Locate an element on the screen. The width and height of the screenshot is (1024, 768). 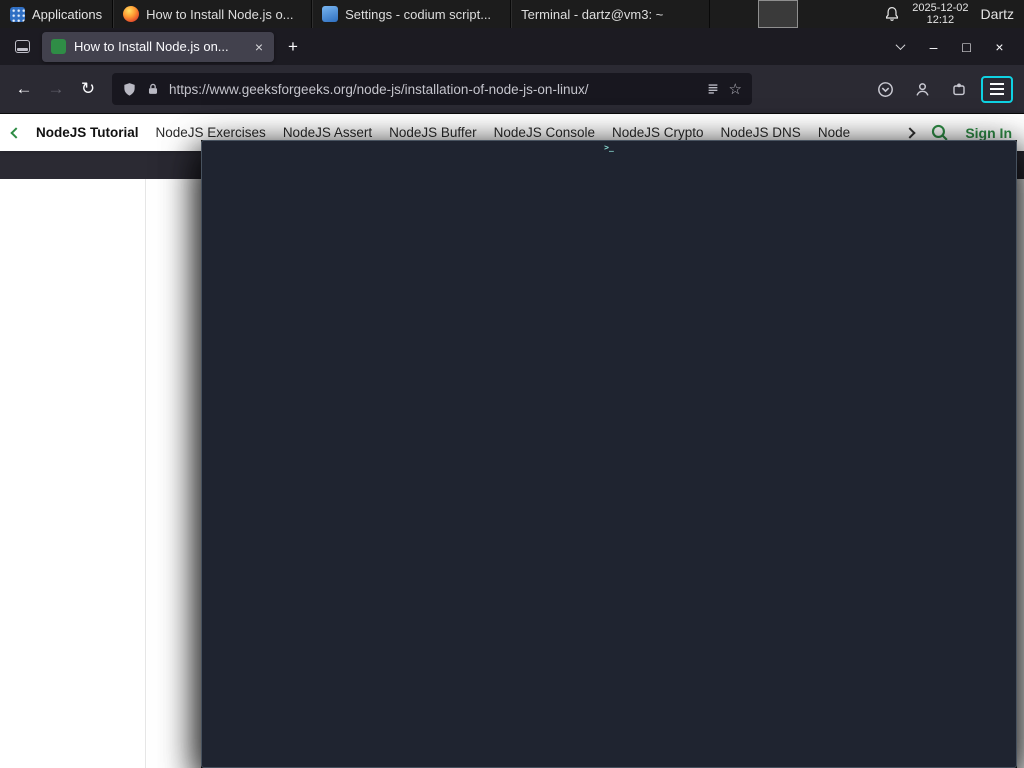
nav-link-nodejs-dns: NodeJS DNS is located at coordinates (761, 132).